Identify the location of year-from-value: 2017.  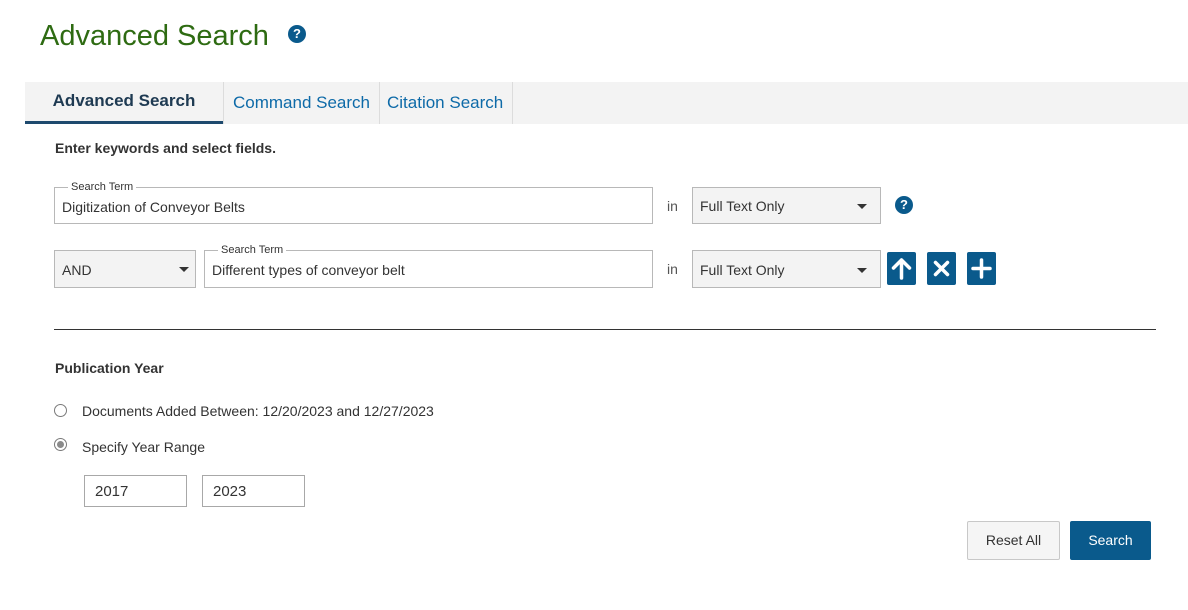
(112, 491).